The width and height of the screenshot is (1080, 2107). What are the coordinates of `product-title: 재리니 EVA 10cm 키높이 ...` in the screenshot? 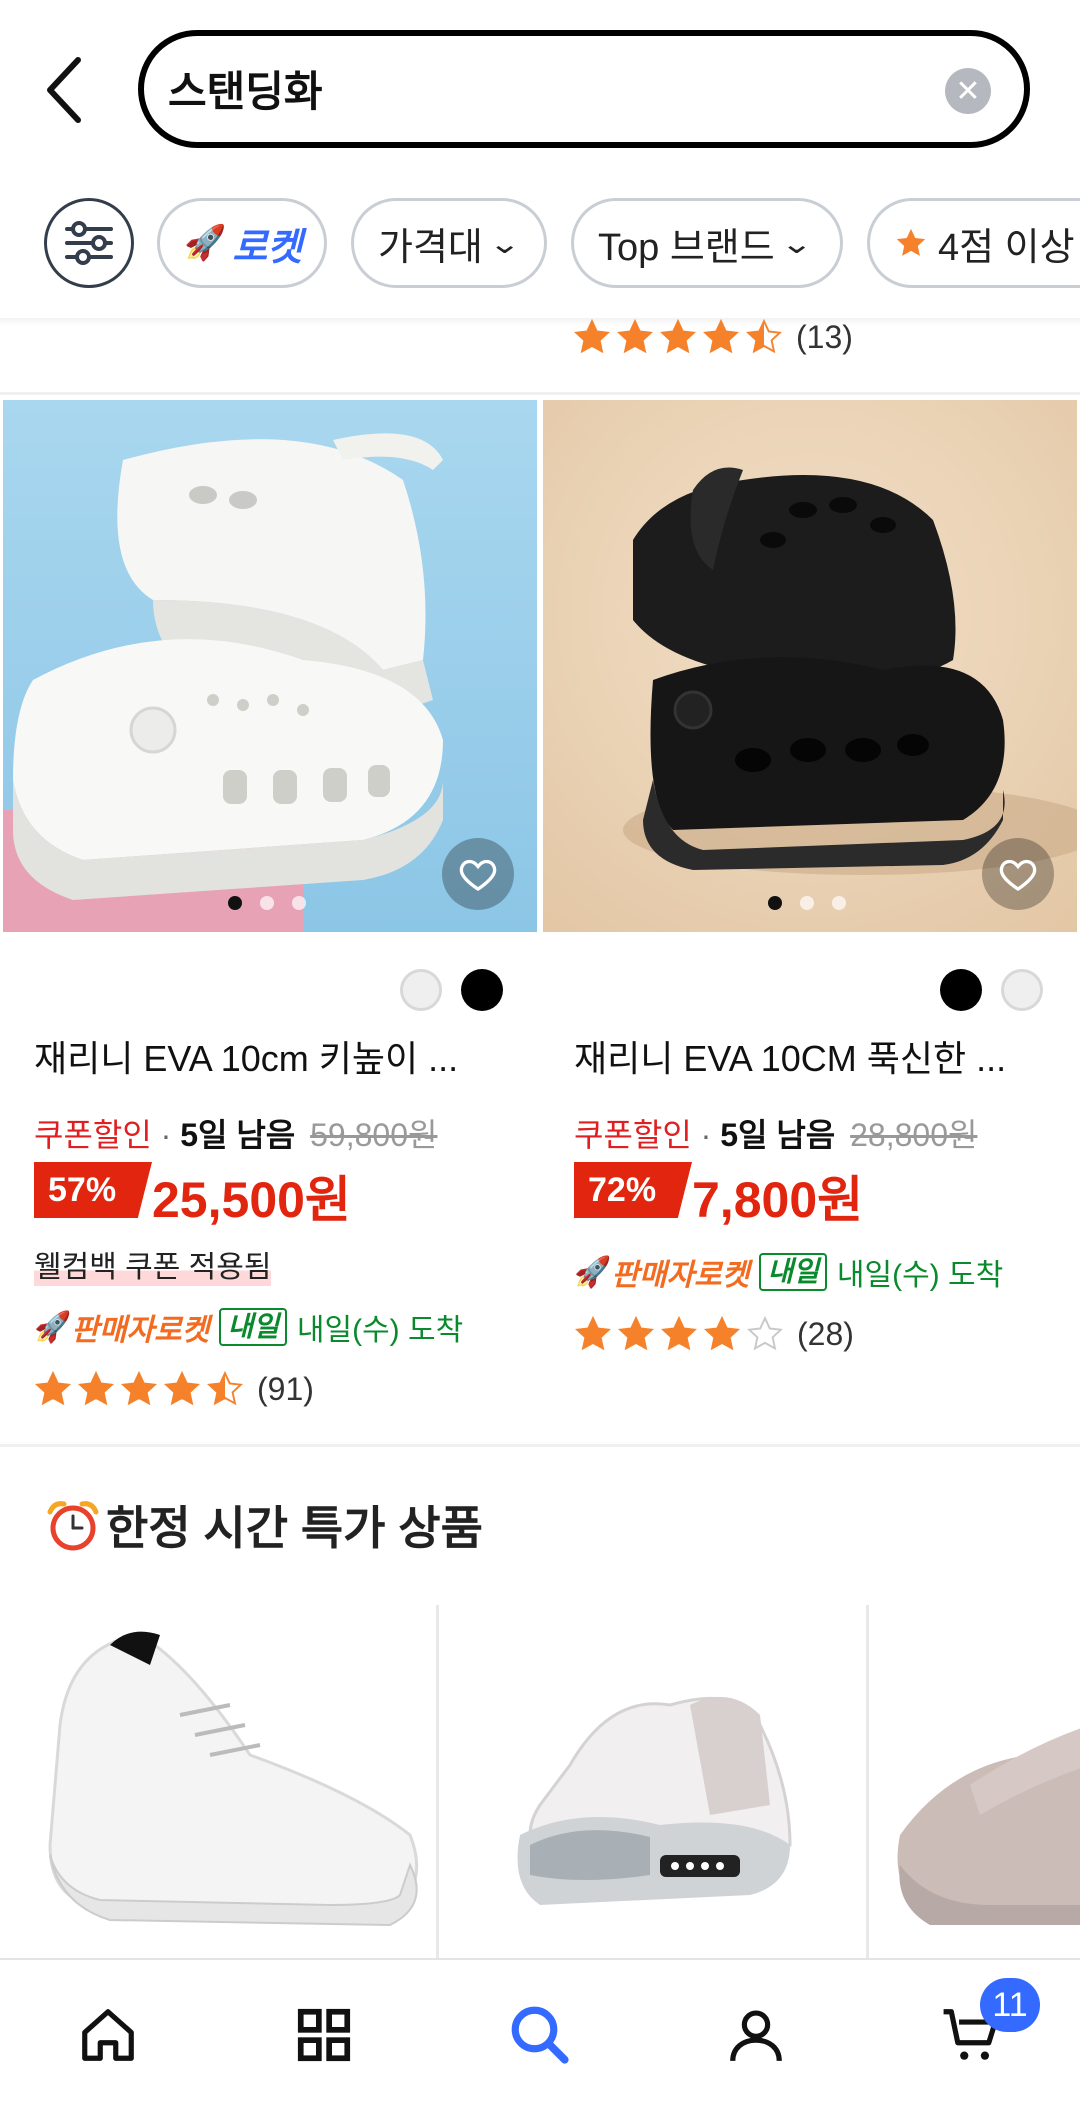 It's located at (246, 1056).